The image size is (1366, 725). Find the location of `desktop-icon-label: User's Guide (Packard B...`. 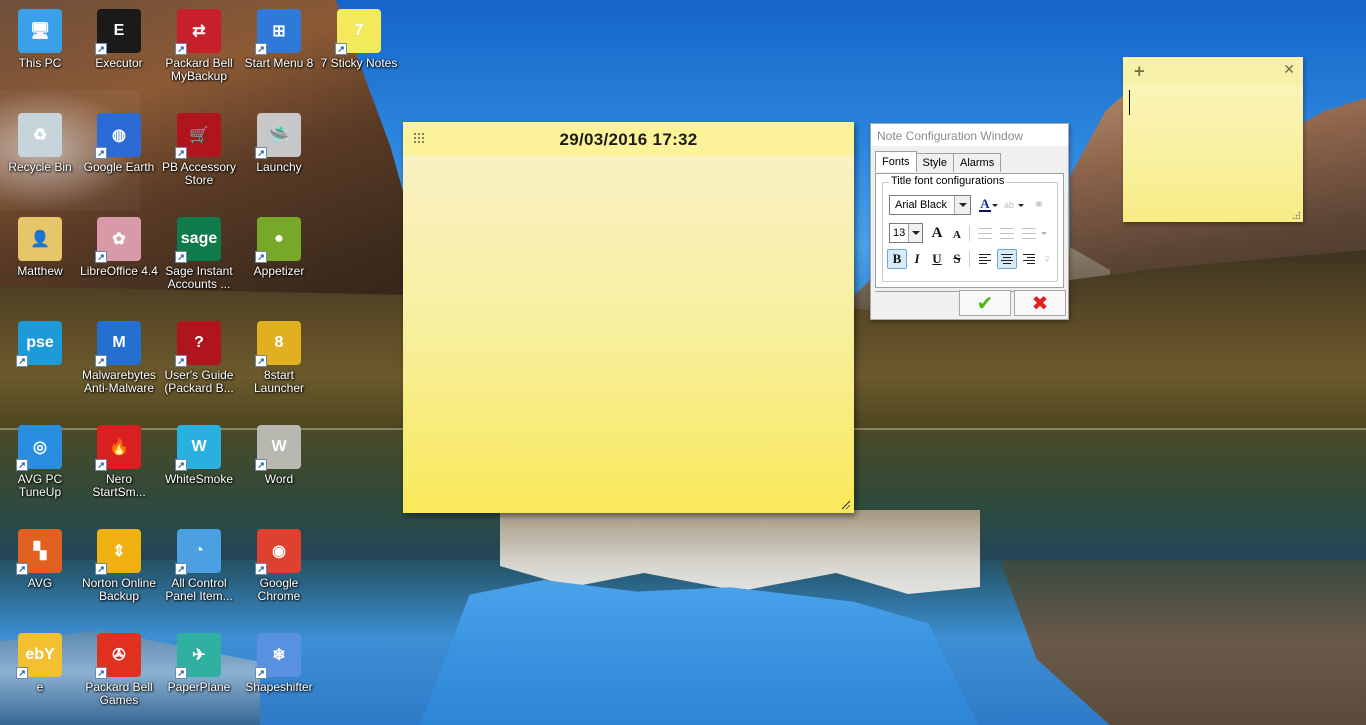

desktop-icon-label: User's Guide (Packard B... is located at coordinates (199, 381).